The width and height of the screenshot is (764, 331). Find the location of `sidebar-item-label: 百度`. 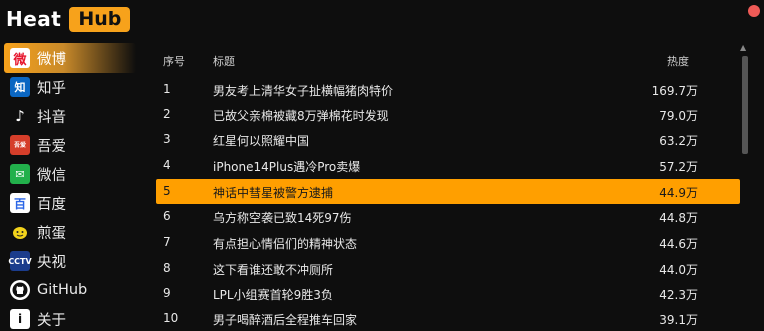

sidebar-item-label: 百度 is located at coordinates (51, 204).